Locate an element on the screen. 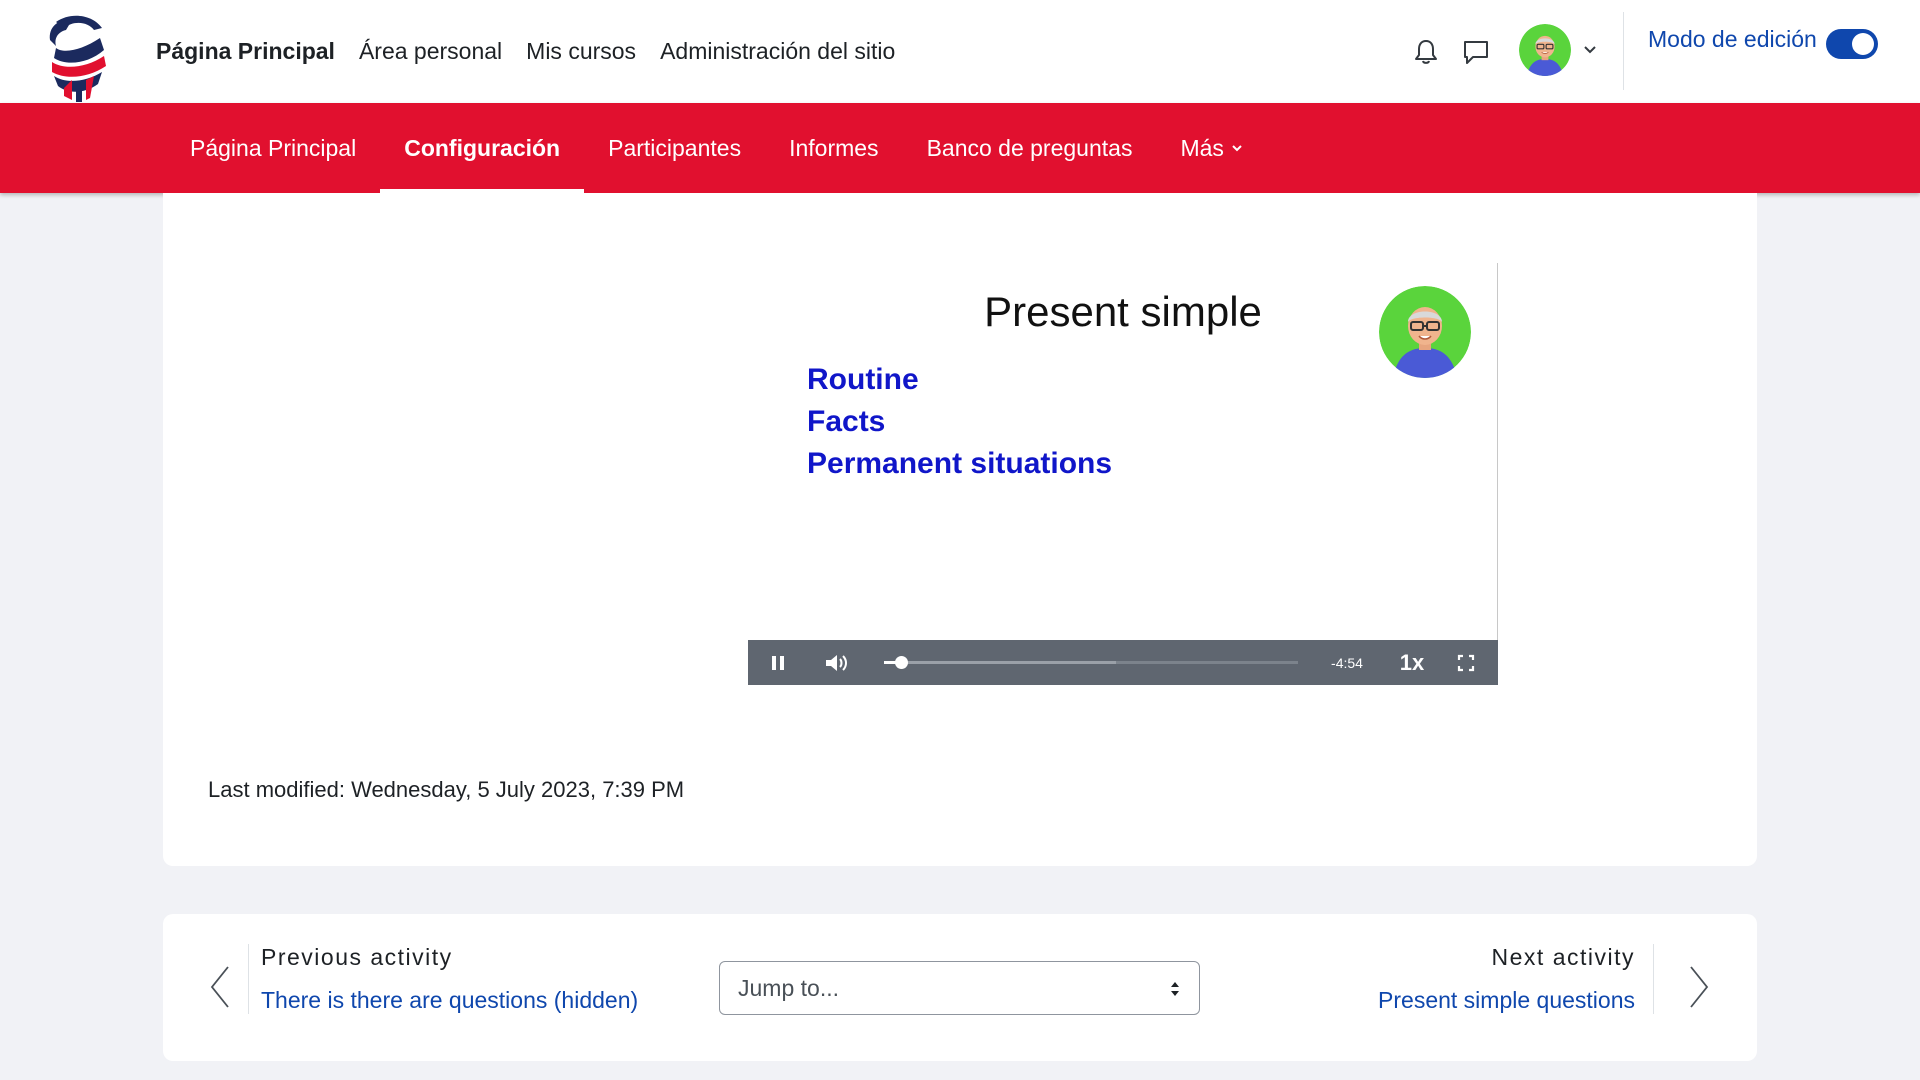 This screenshot has width=1920, height=1080. toggle-knob is located at coordinates (1863, 44).